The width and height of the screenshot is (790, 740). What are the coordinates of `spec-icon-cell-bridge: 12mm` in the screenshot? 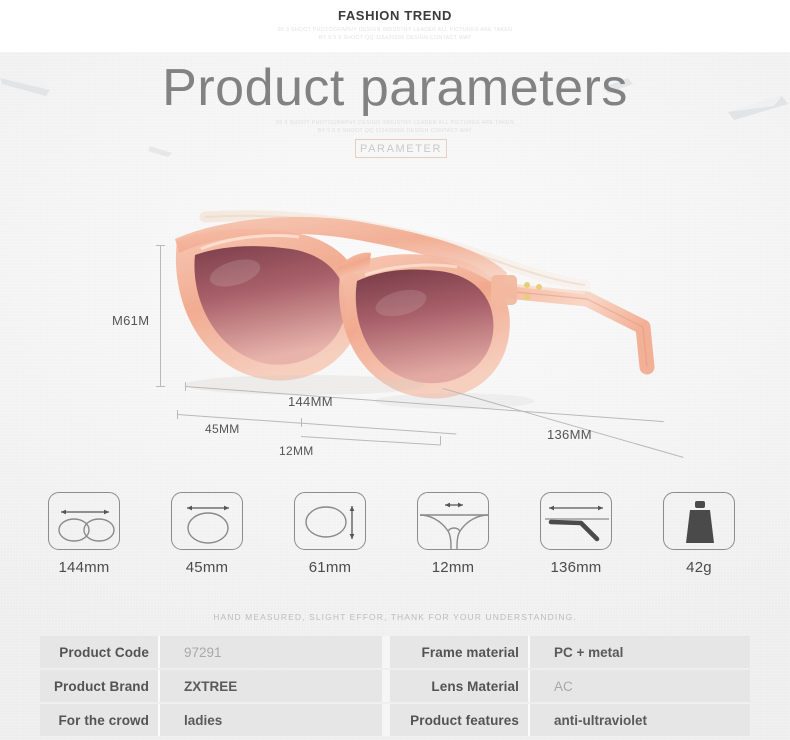 It's located at (453, 534).